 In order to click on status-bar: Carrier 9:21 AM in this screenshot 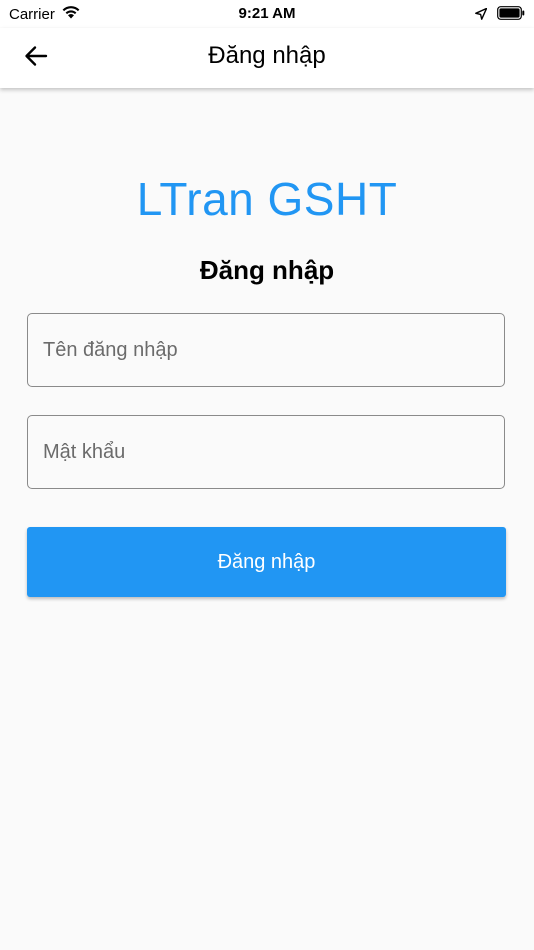, I will do `click(267, 14)`.